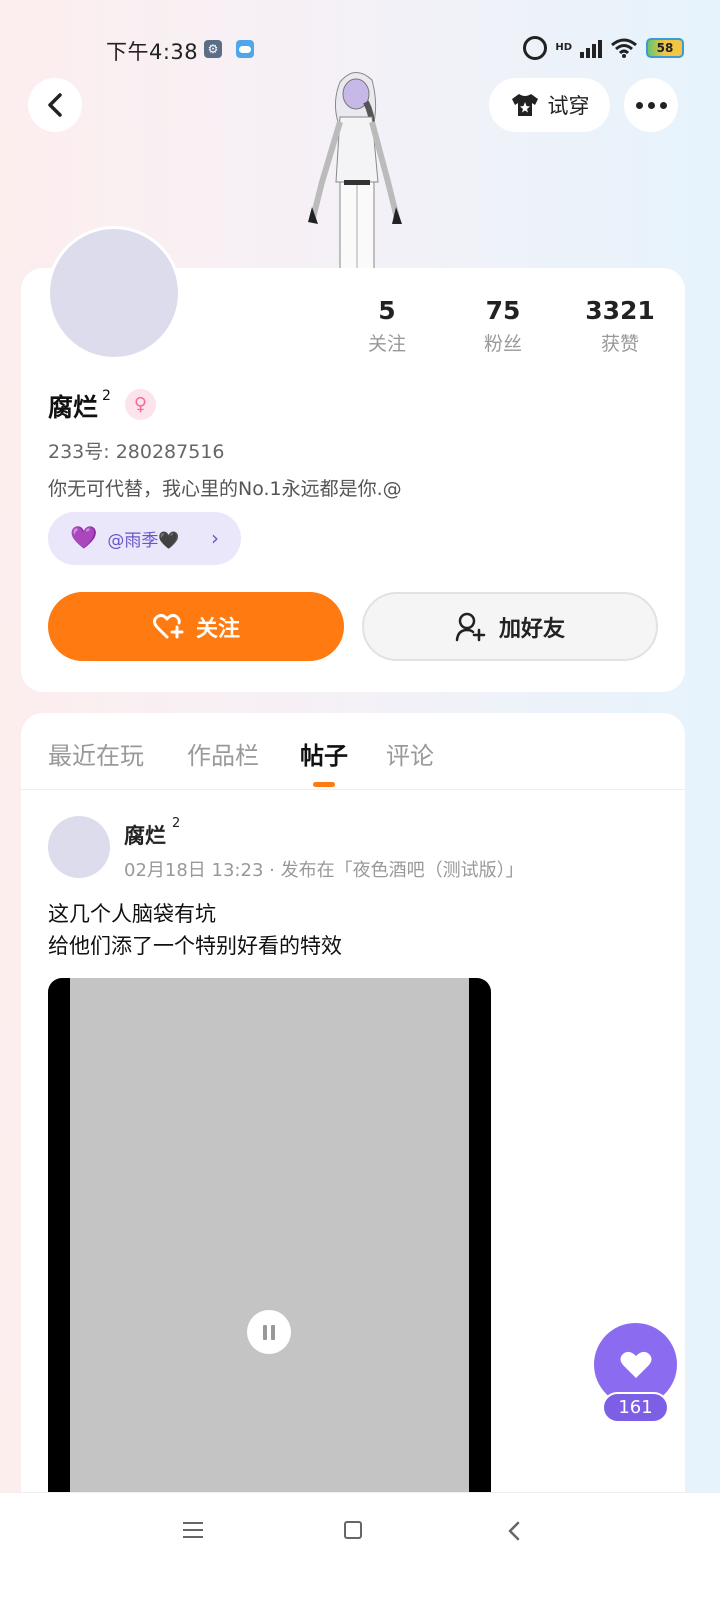 Image resolution: width=720 pixels, height=1600 pixels. What do you see at coordinates (591, 48) in the screenshot?
I see `signal-icon` at bounding box center [591, 48].